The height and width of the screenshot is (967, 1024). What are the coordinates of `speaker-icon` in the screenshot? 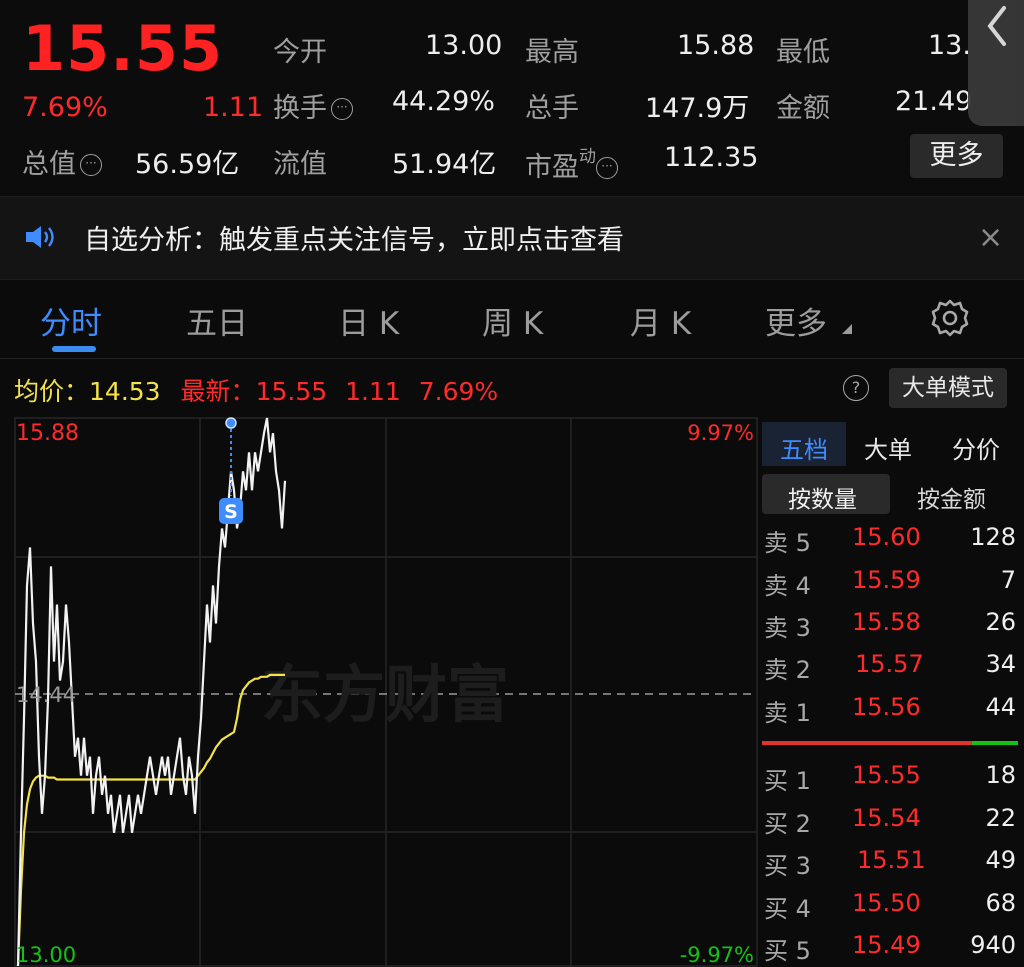 It's located at (40, 237).